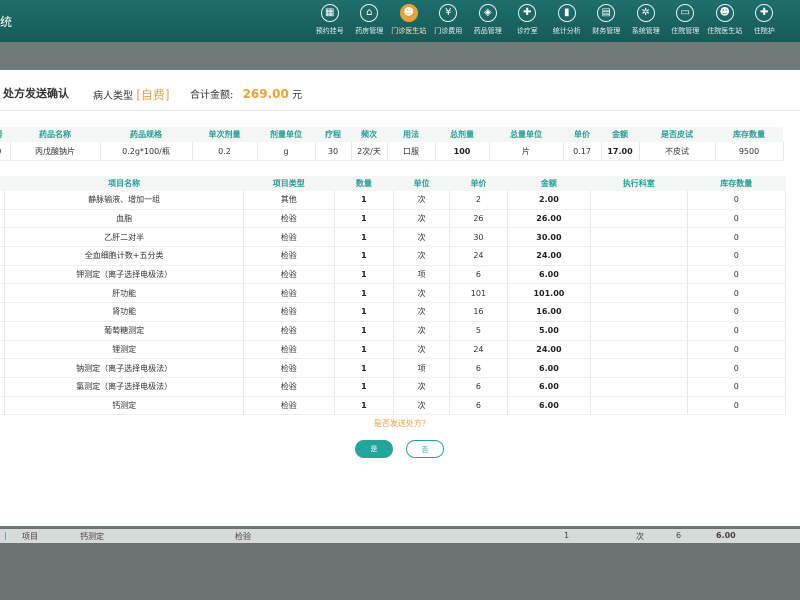 This screenshot has width=800, height=600. What do you see at coordinates (749, 151) in the screenshot?
I see `table-cell: 9500` at bounding box center [749, 151].